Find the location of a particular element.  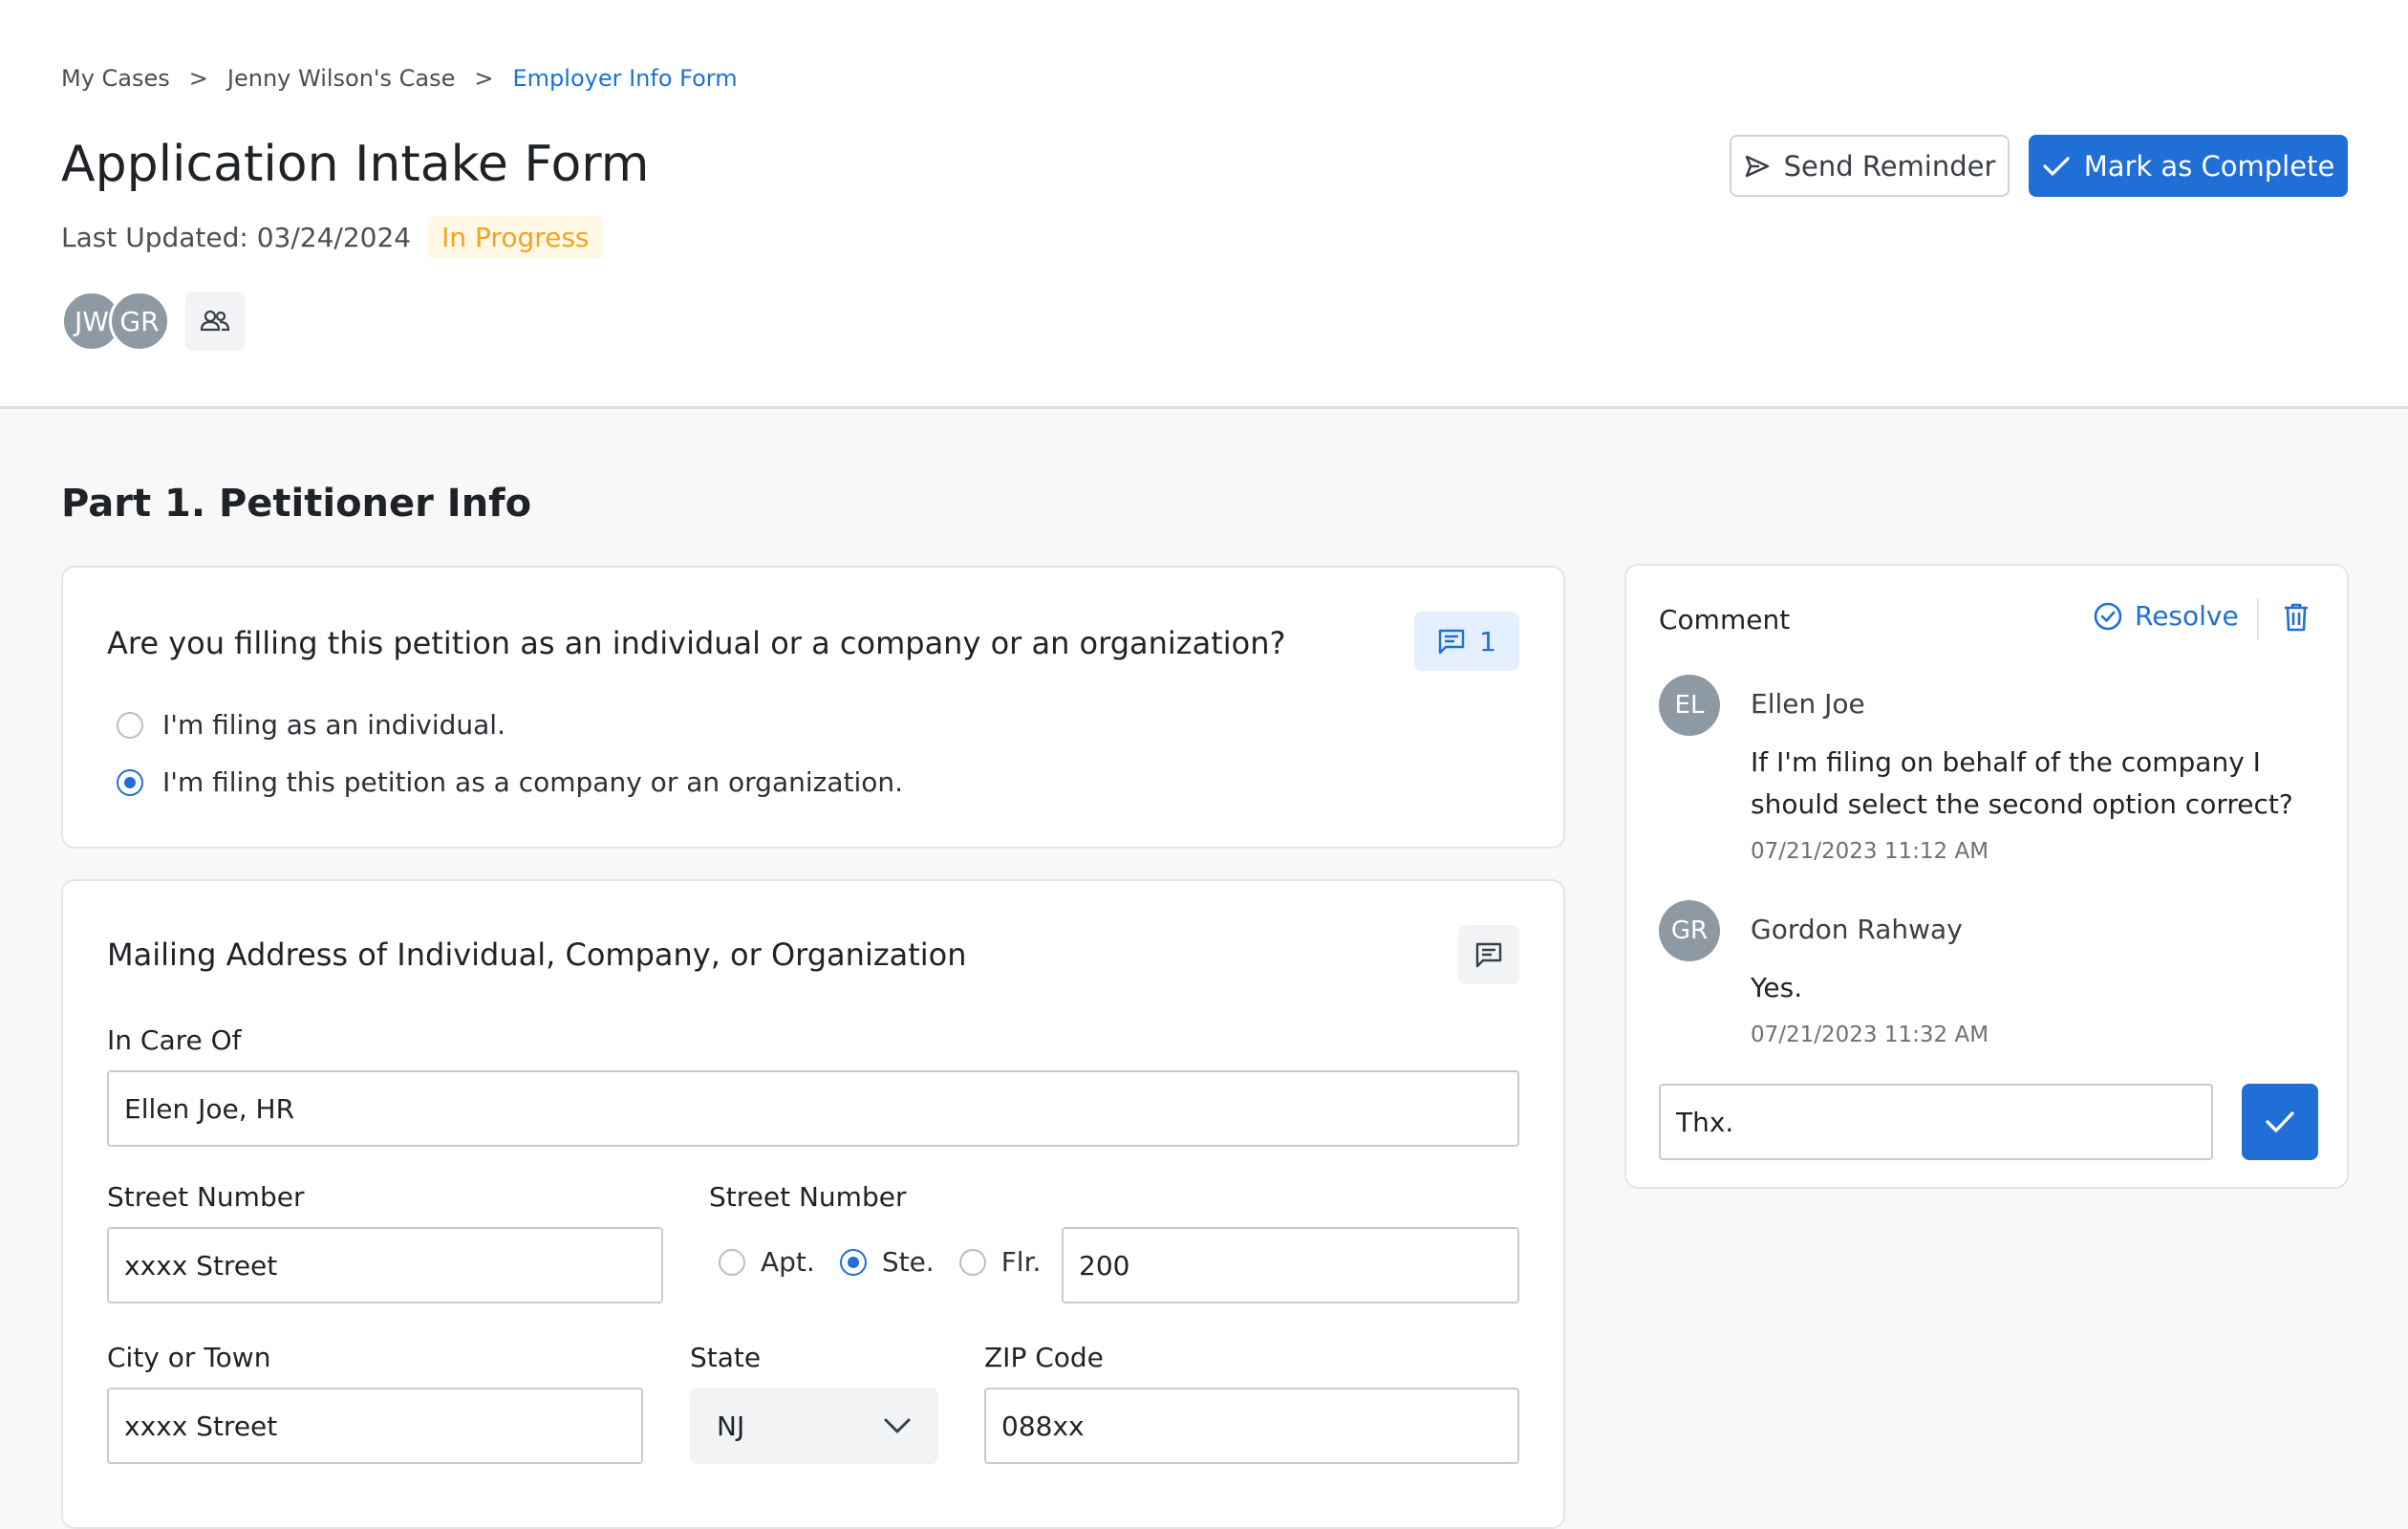

state-value: NJ is located at coordinates (731, 1426).